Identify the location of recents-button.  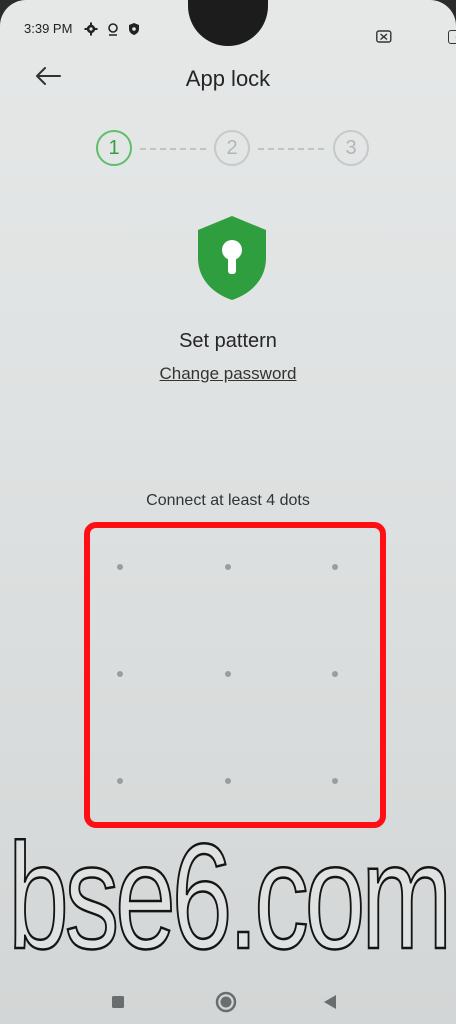
(118, 1002).